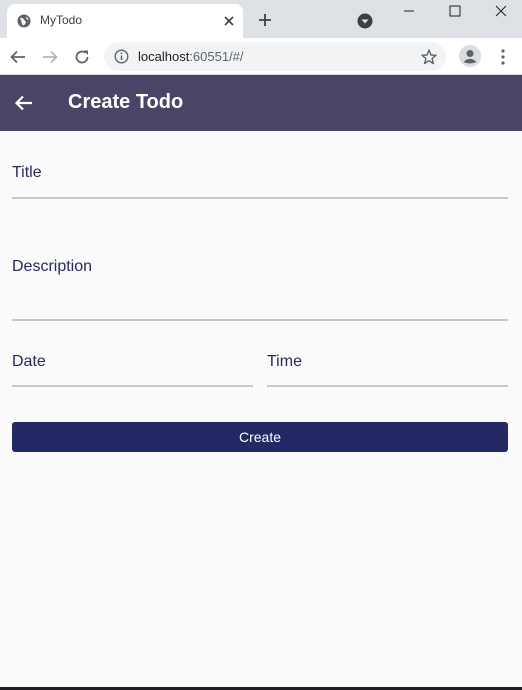  I want to click on create-button: Create, so click(260, 437).